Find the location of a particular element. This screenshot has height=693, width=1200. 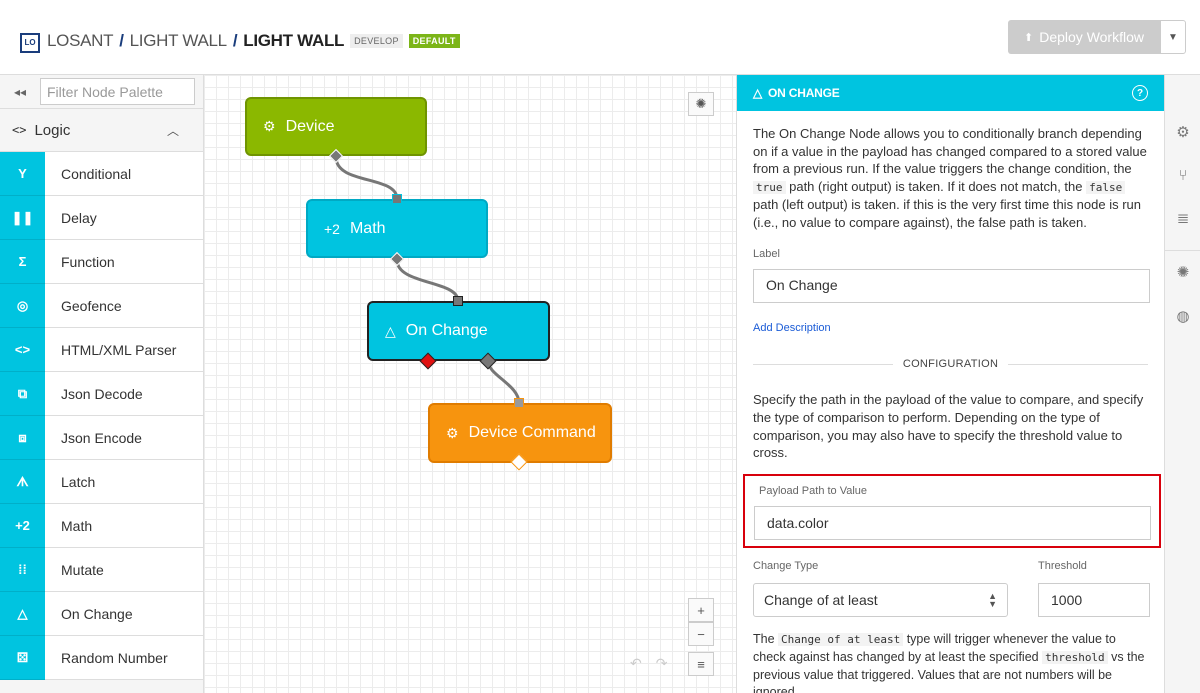

deploy-options-dropdown: ▼ is located at coordinates (1173, 37).